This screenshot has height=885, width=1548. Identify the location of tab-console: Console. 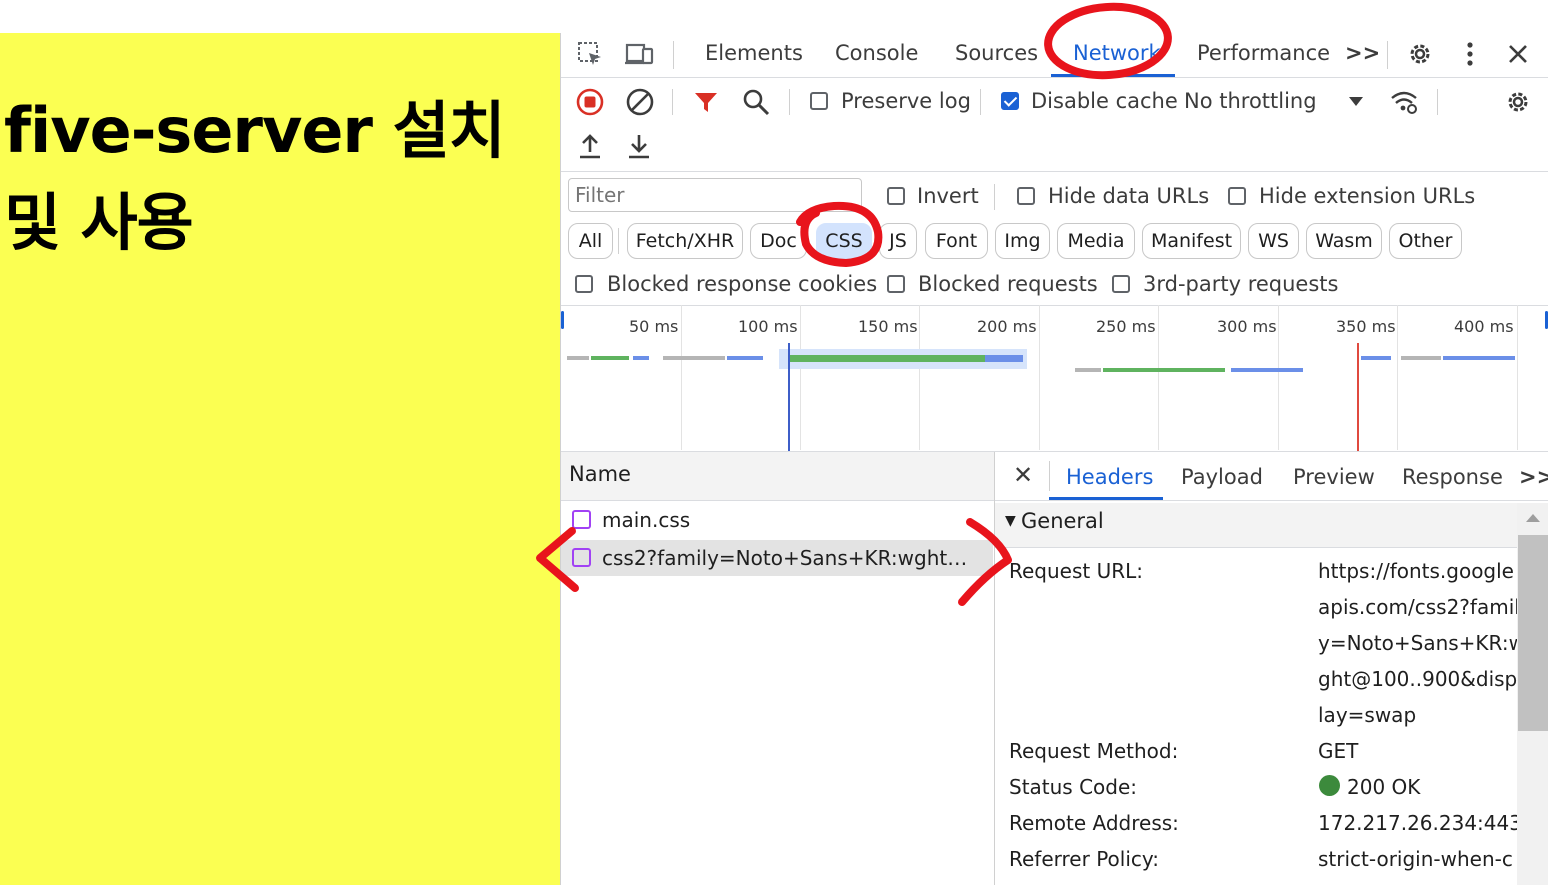
(876, 53).